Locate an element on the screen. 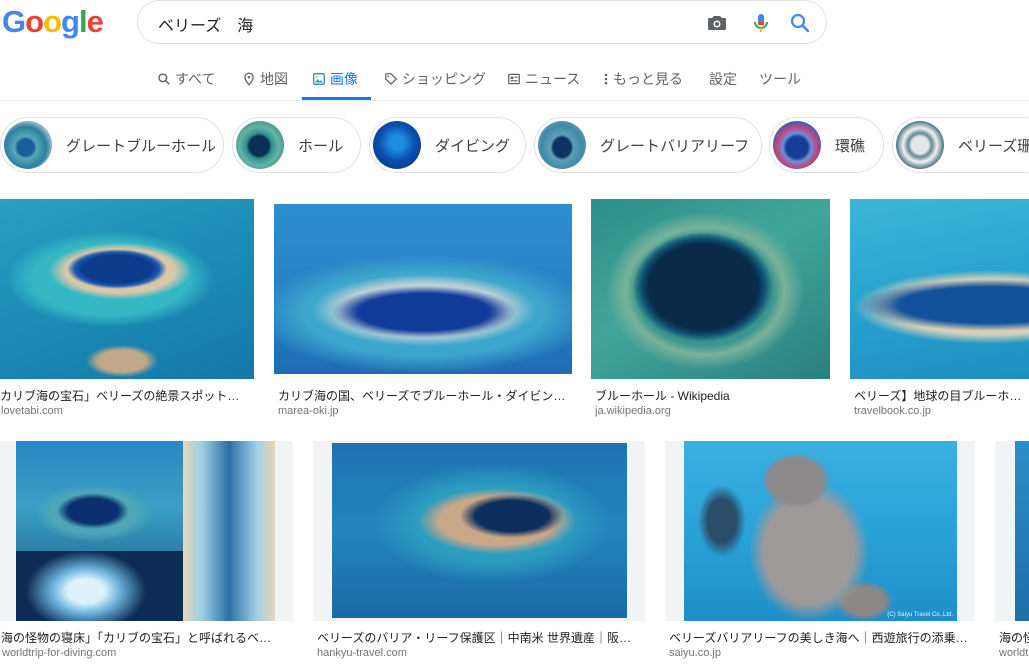 The width and height of the screenshot is (1029, 670). tab-tools: ツール is located at coordinates (780, 79).